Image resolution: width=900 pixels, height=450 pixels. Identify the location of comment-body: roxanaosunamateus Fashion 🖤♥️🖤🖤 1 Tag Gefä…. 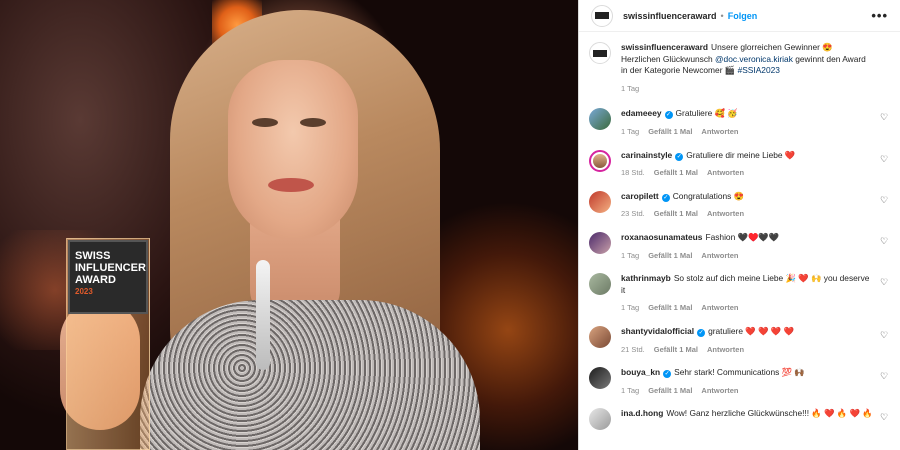
(755, 246).